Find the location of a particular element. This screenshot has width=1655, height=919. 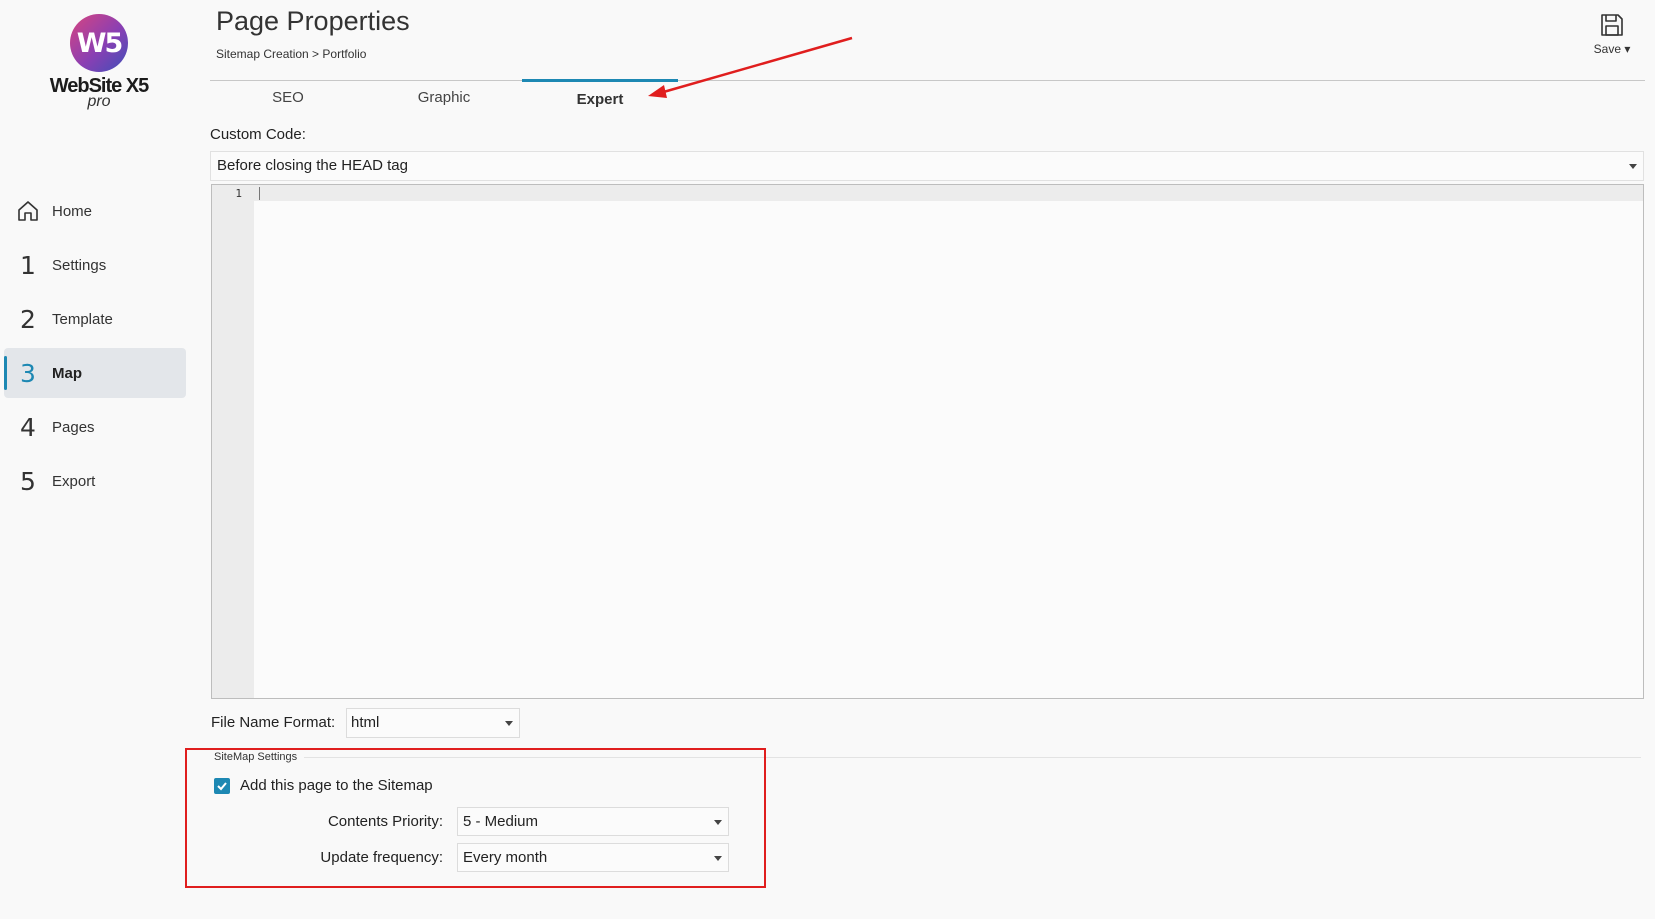

w5-logo-icon: W5 is located at coordinates (99, 43).